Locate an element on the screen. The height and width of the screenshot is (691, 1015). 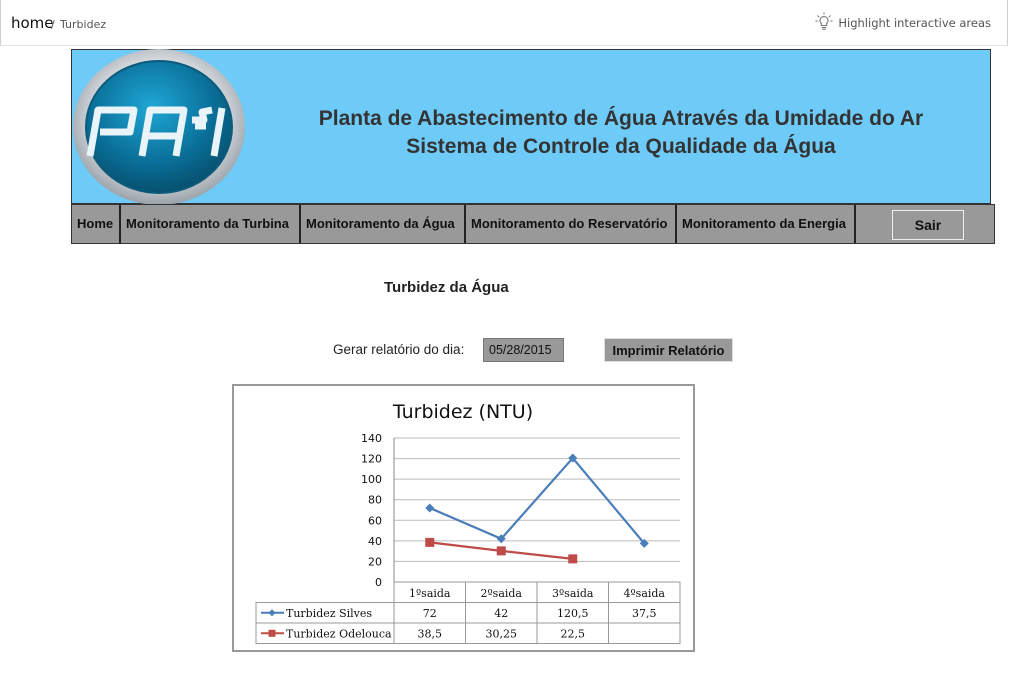
chart-title: Turbidez (NTU) is located at coordinates (462, 412).